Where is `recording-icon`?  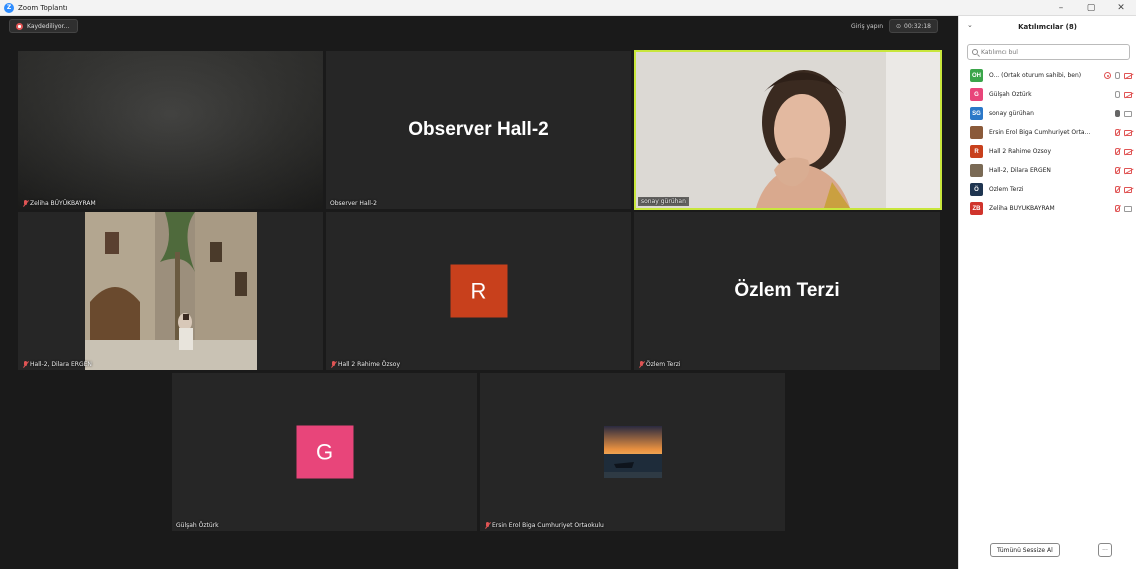
recording-icon is located at coordinates (1107, 75).